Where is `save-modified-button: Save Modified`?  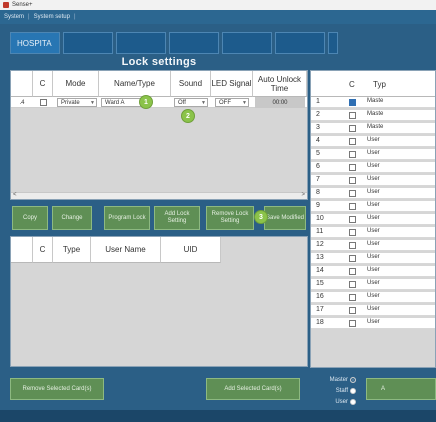 save-modified-button: Save Modified is located at coordinates (285, 218).